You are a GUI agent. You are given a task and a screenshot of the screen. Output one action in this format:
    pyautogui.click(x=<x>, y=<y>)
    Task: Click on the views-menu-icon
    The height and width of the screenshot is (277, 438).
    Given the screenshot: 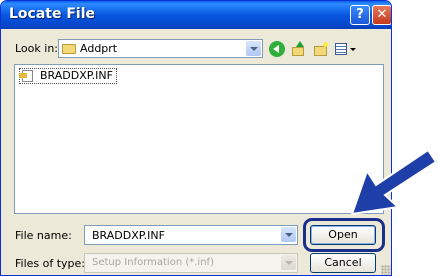 What is the action you would take?
    pyautogui.click(x=345, y=49)
    